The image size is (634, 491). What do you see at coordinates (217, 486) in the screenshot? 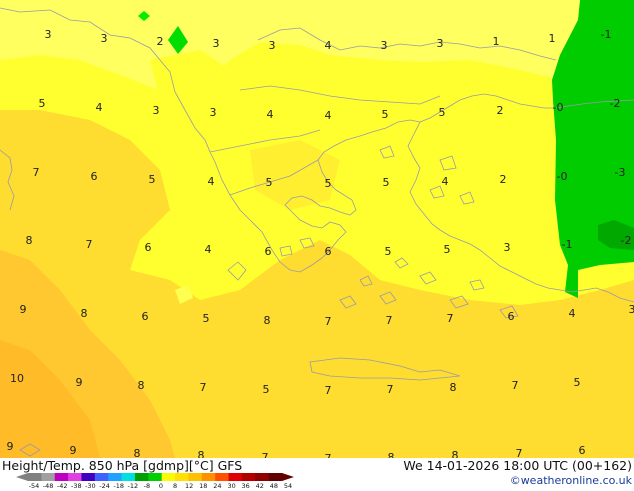
I see `colorbar-label: 24` at bounding box center [217, 486].